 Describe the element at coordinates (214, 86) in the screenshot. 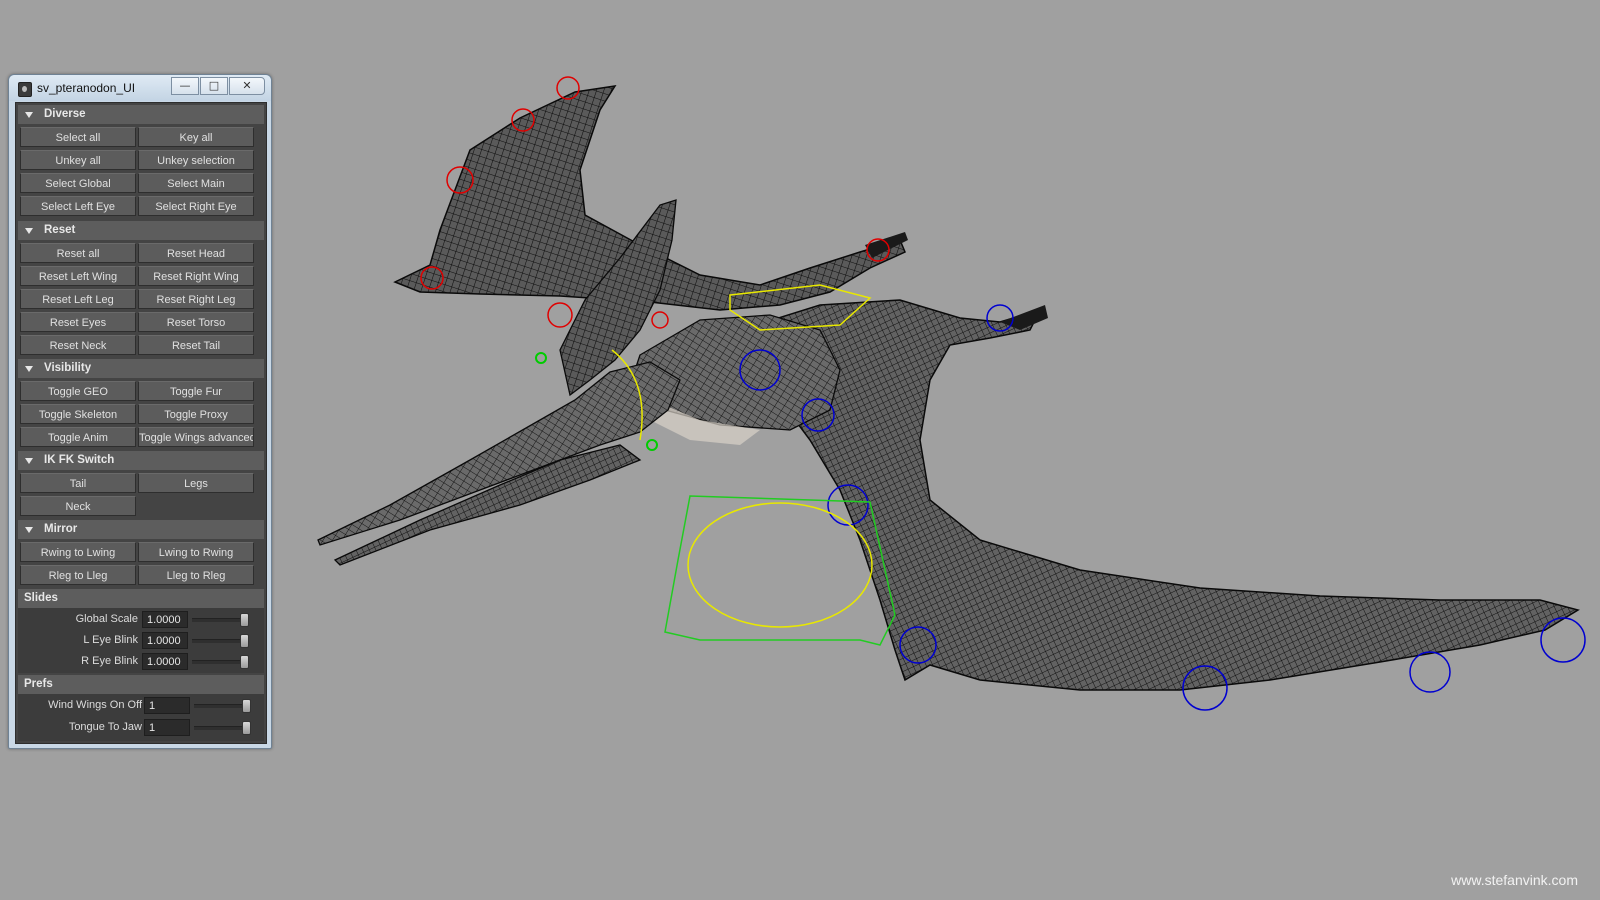

I see `maximize-icon: □` at that location.